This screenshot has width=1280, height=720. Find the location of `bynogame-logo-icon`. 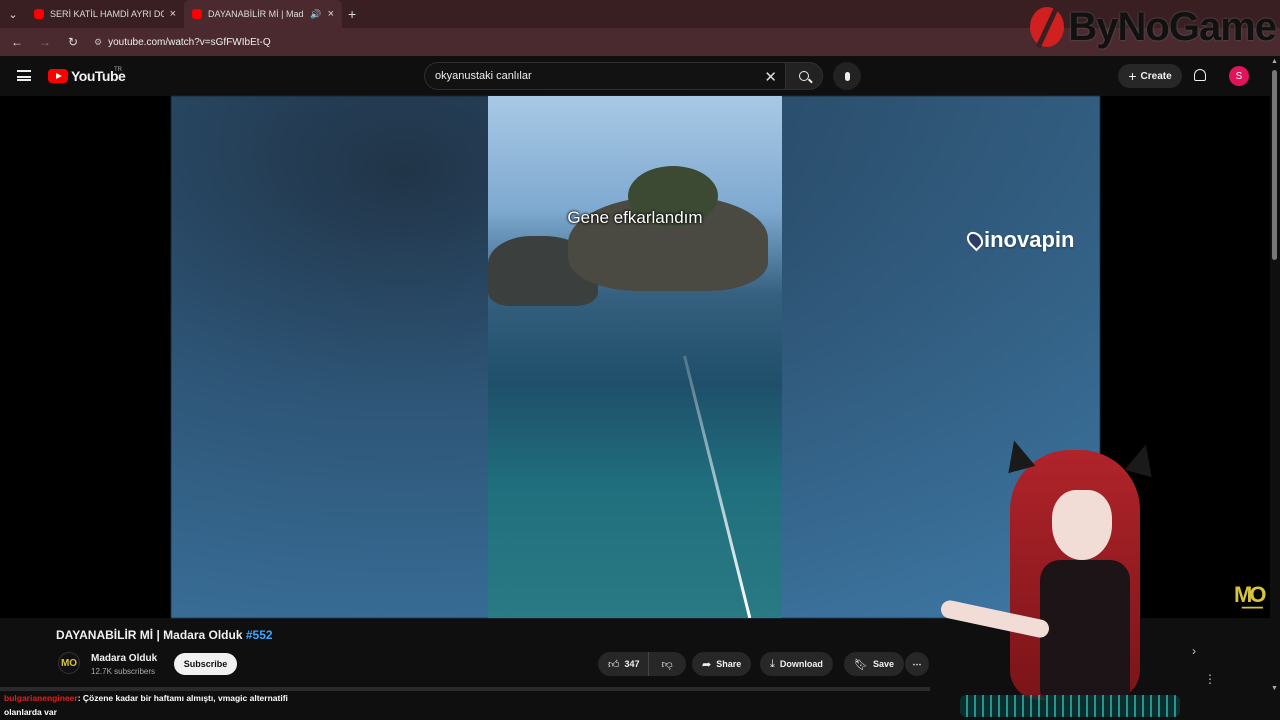

bynogame-logo-icon is located at coordinates (1047, 27).